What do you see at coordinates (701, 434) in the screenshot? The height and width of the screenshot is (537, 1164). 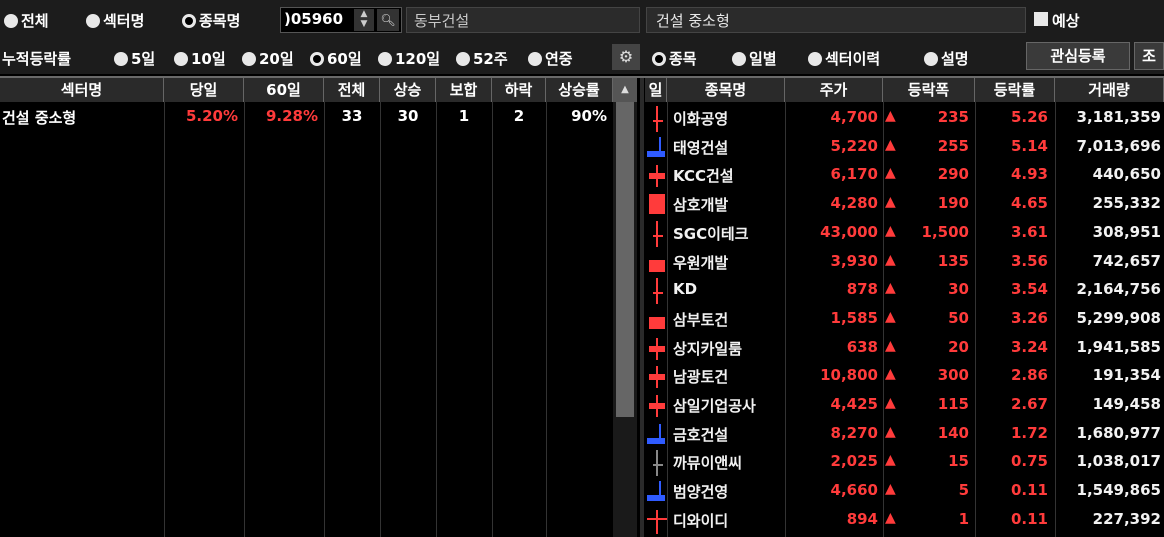 I see `stock-name-cell: 금호건설` at bounding box center [701, 434].